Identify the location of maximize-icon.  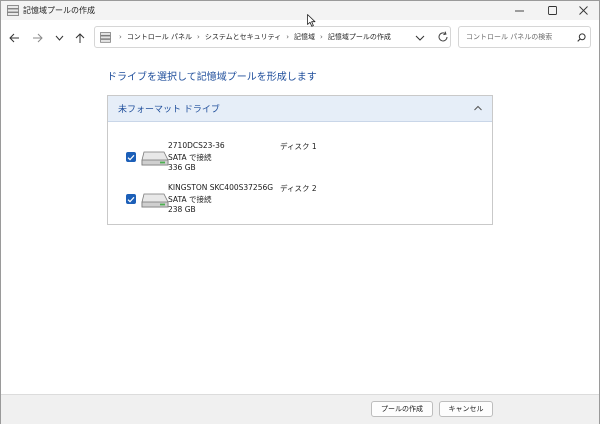
(552, 10).